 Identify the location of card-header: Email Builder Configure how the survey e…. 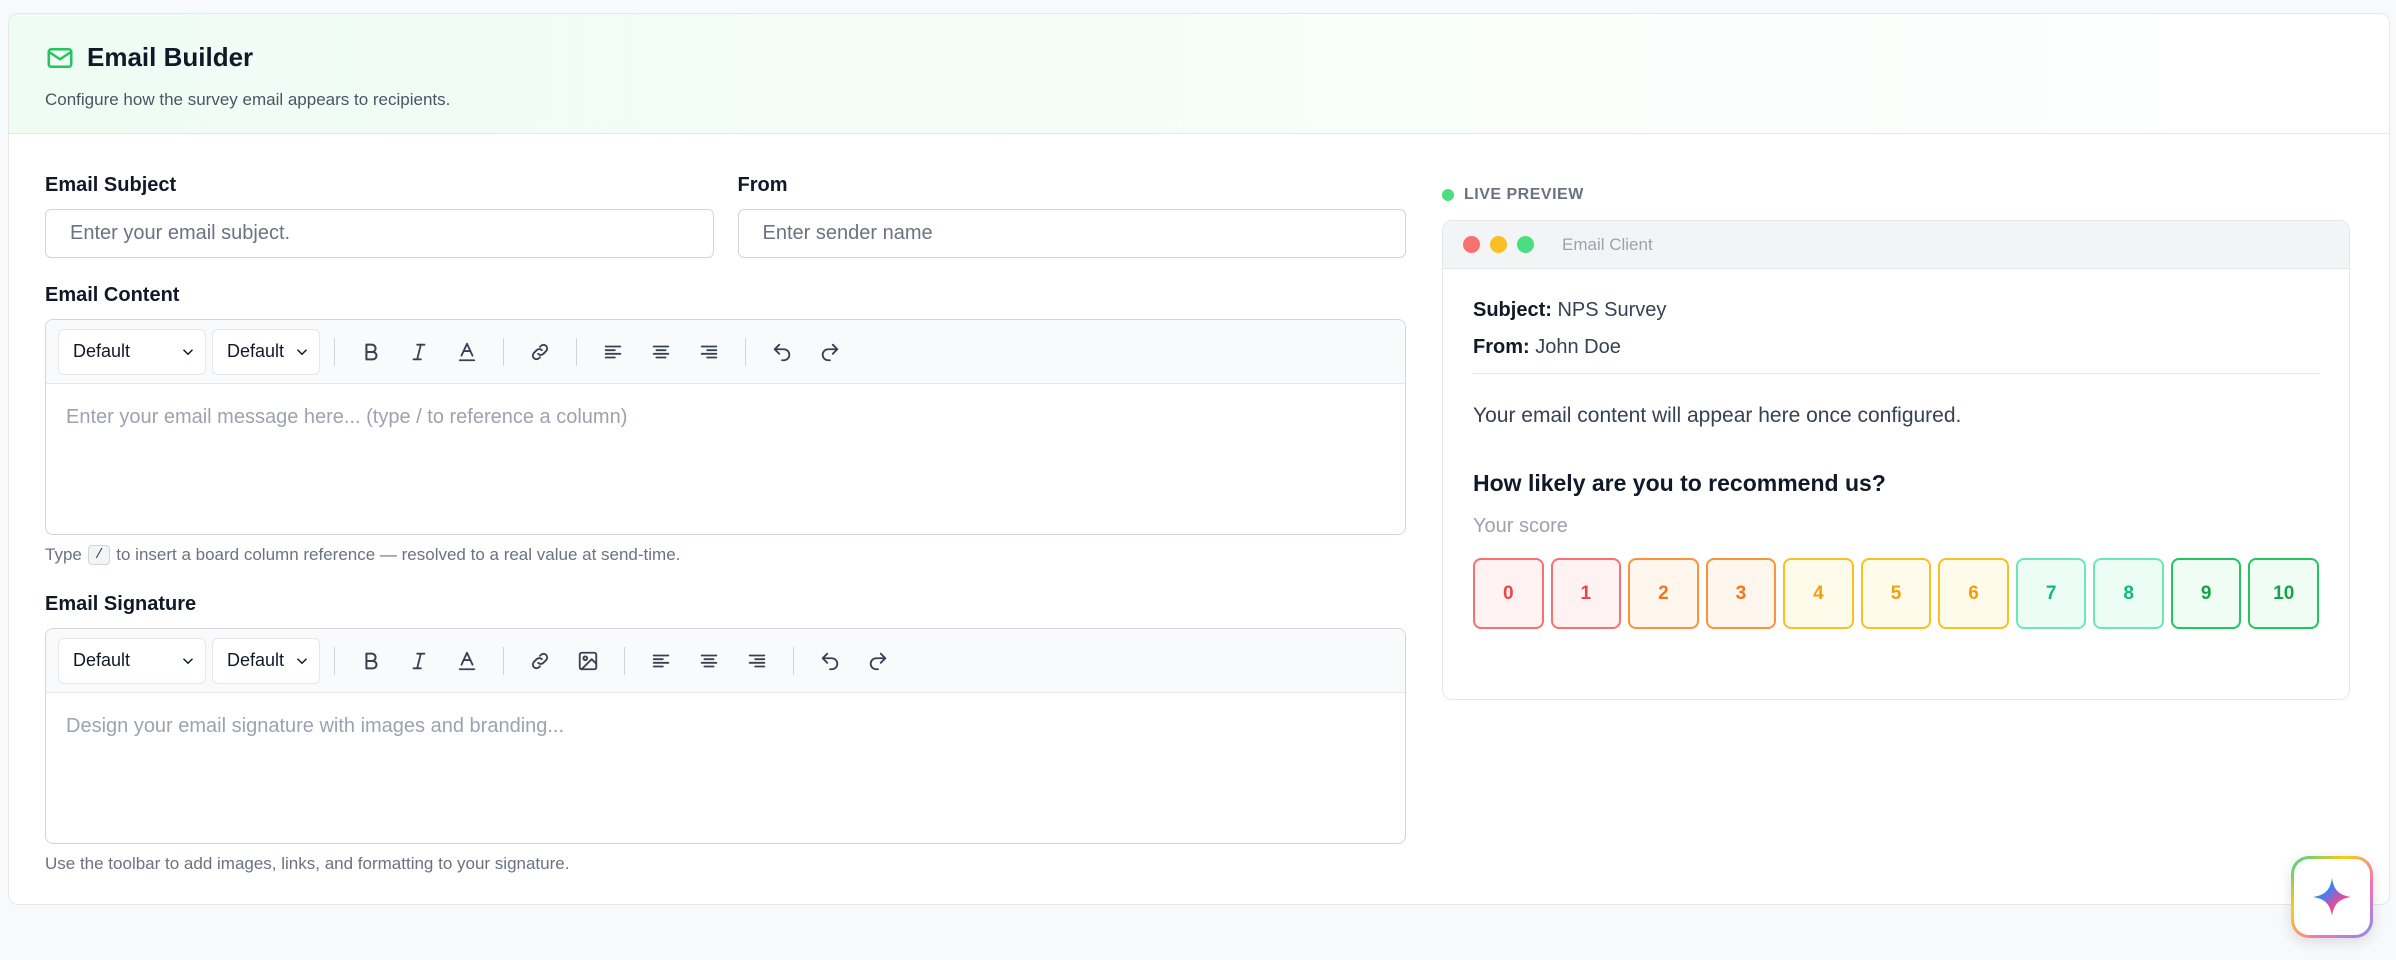
(1199, 74).